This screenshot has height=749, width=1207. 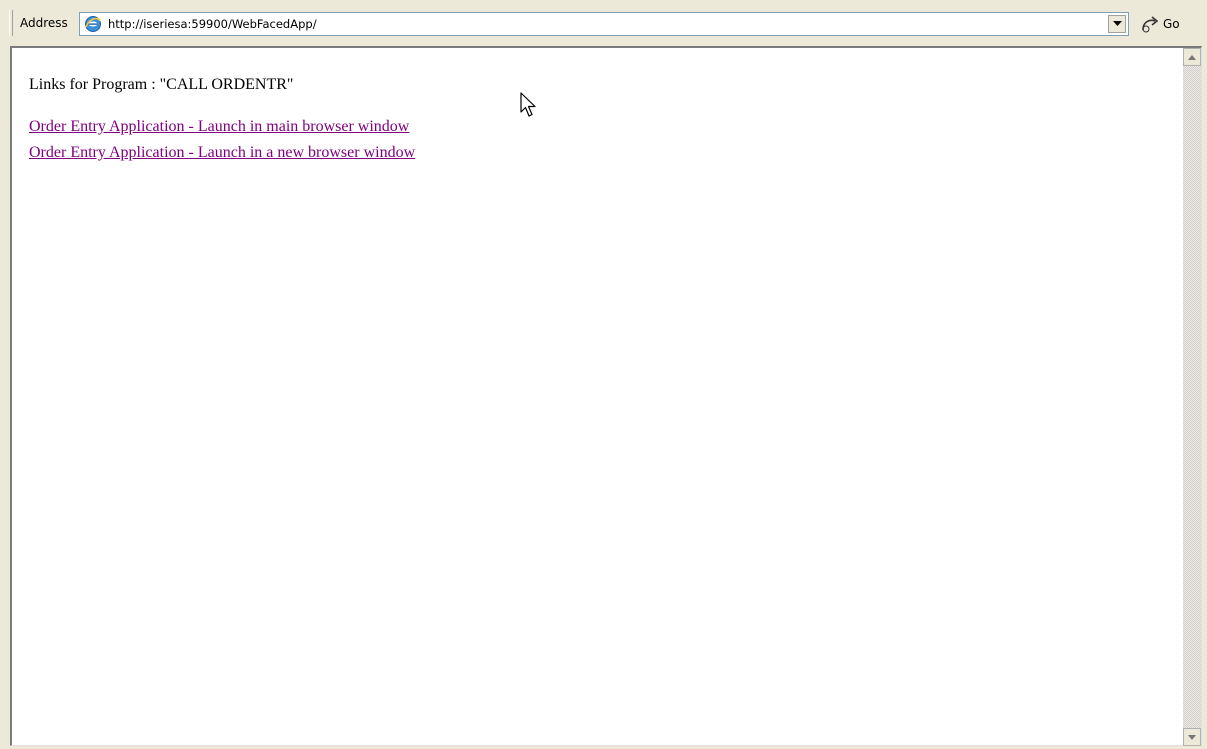 What do you see at coordinates (212, 24) in the screenshot?
I see `address-url: http://iseriesa:59900/WebFacedApp/` at bounding box center [212, 24].